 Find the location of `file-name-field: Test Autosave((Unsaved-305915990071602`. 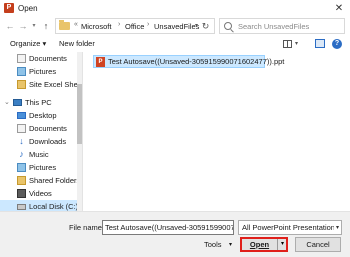

file-name-field: Test Autosave((Unsaved-305915990071602 is located at coordinates (168, 227).